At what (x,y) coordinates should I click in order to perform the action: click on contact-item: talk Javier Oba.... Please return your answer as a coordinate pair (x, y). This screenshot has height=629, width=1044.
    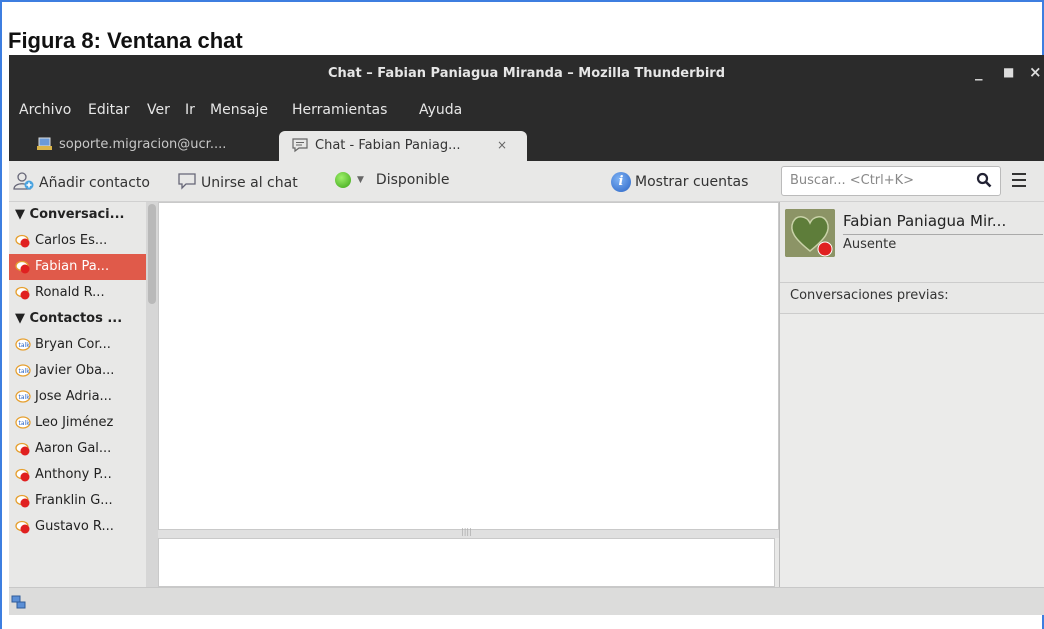
    Looking at the image, I should click on (77, 371).